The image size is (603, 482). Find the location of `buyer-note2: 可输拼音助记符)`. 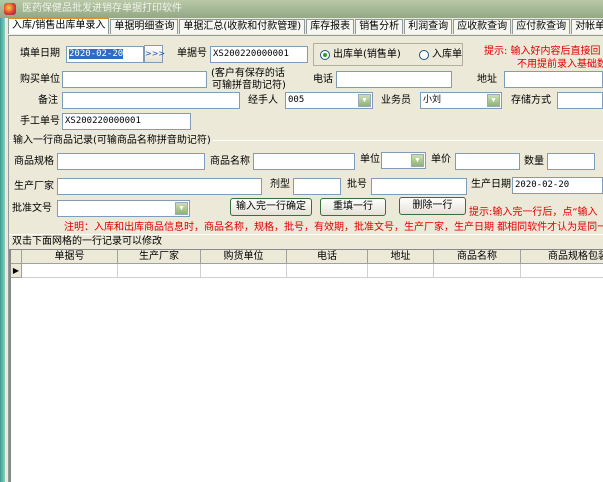

buyer-note2: 可输拼音助记符) is located at coordinates (249, 85).